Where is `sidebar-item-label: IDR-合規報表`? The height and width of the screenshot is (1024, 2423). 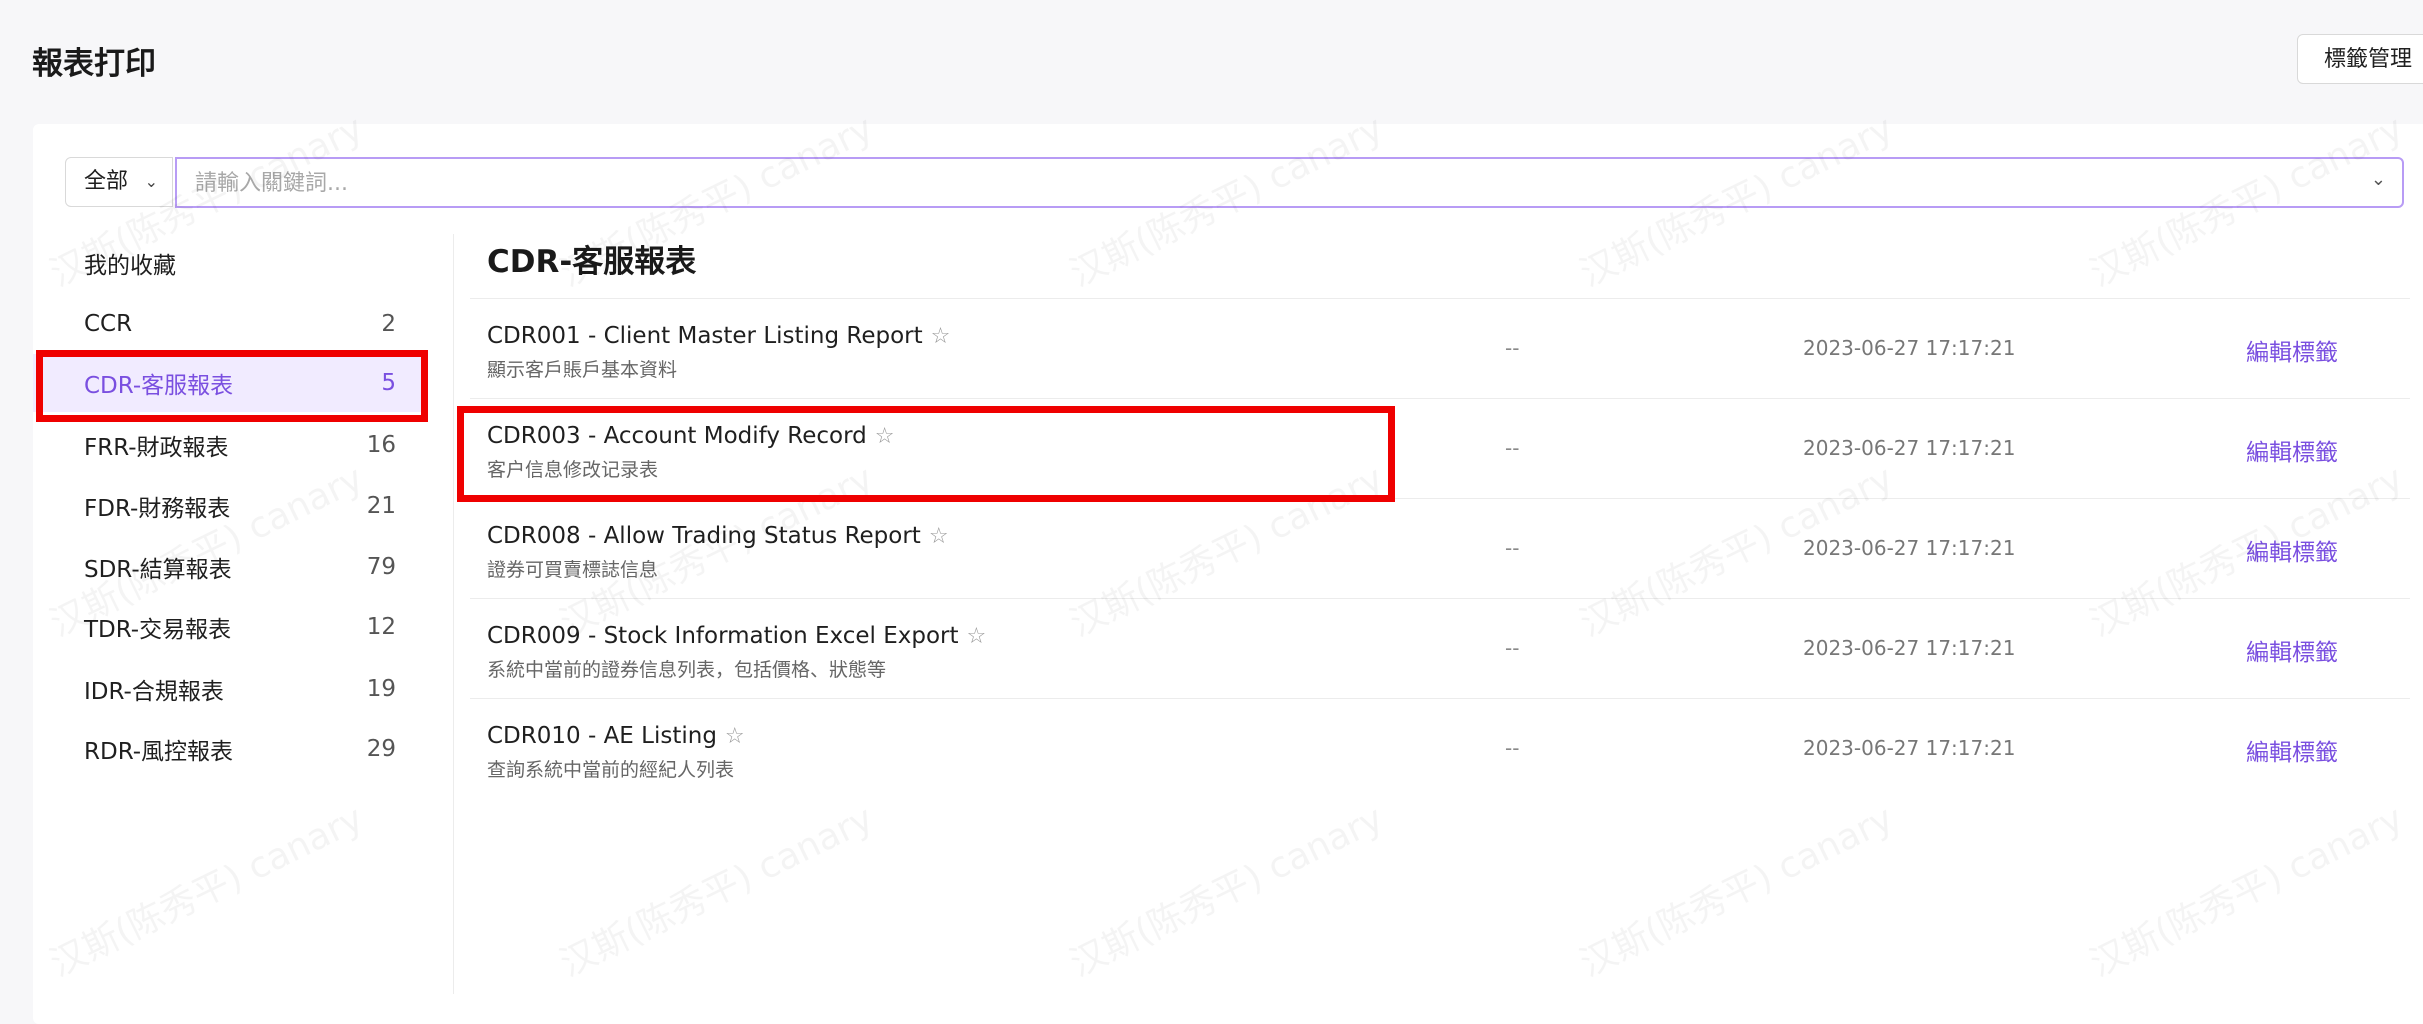 sidebar-item-label: IDR-合規報表 is located at coordinates (154, 692).